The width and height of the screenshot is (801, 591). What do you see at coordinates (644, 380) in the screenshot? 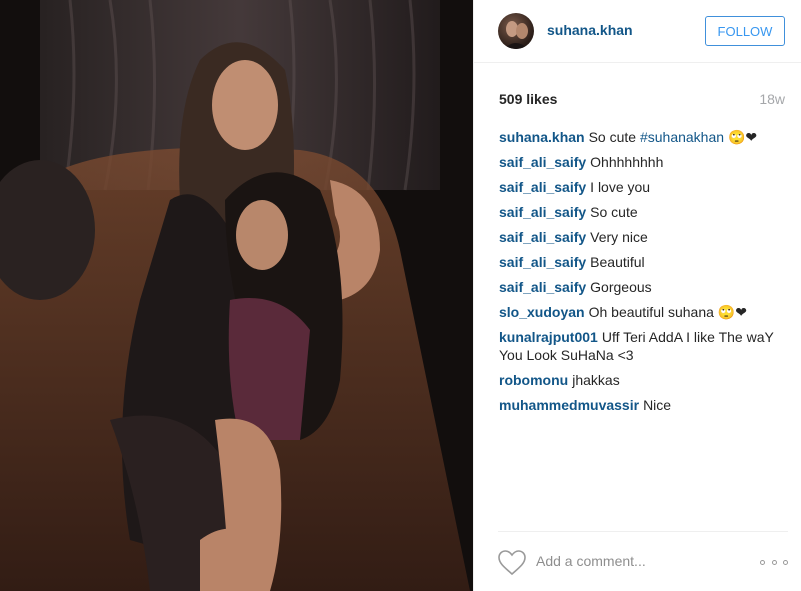
I see `comment-item: robomonu jhakkas` at bounding box center [644, 380].